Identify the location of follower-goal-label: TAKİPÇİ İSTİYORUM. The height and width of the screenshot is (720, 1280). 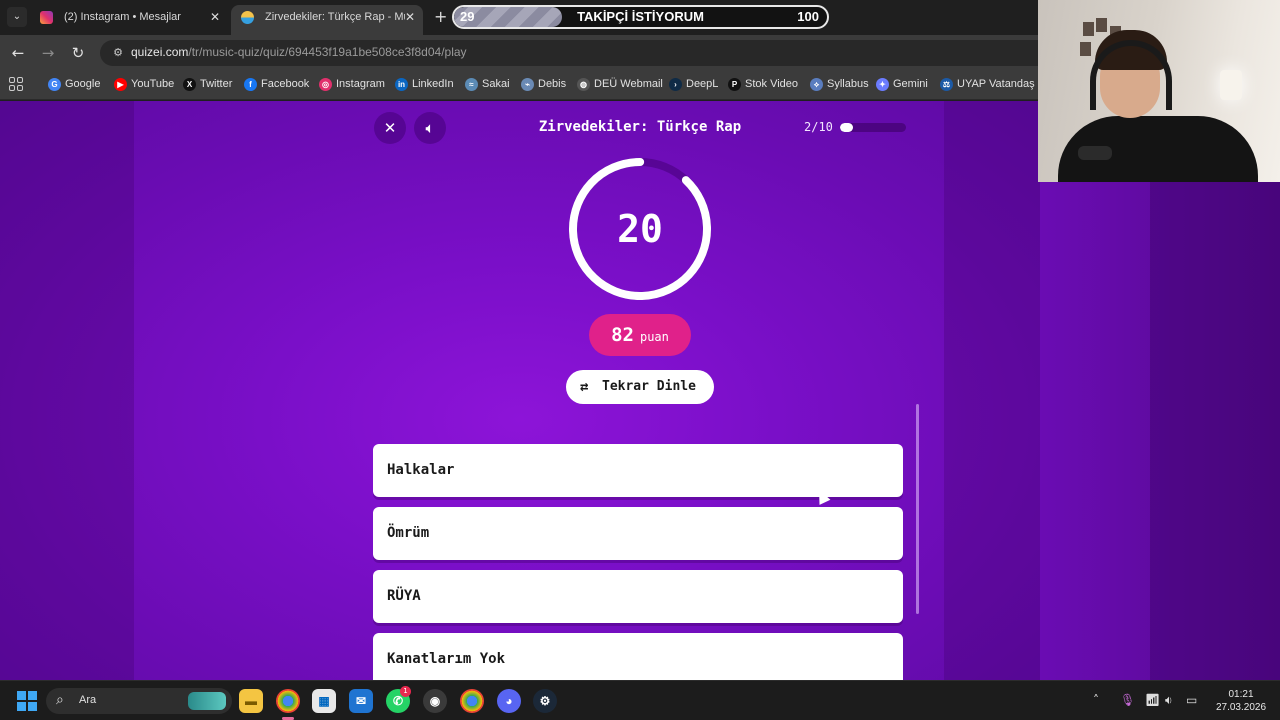
(640, 16).